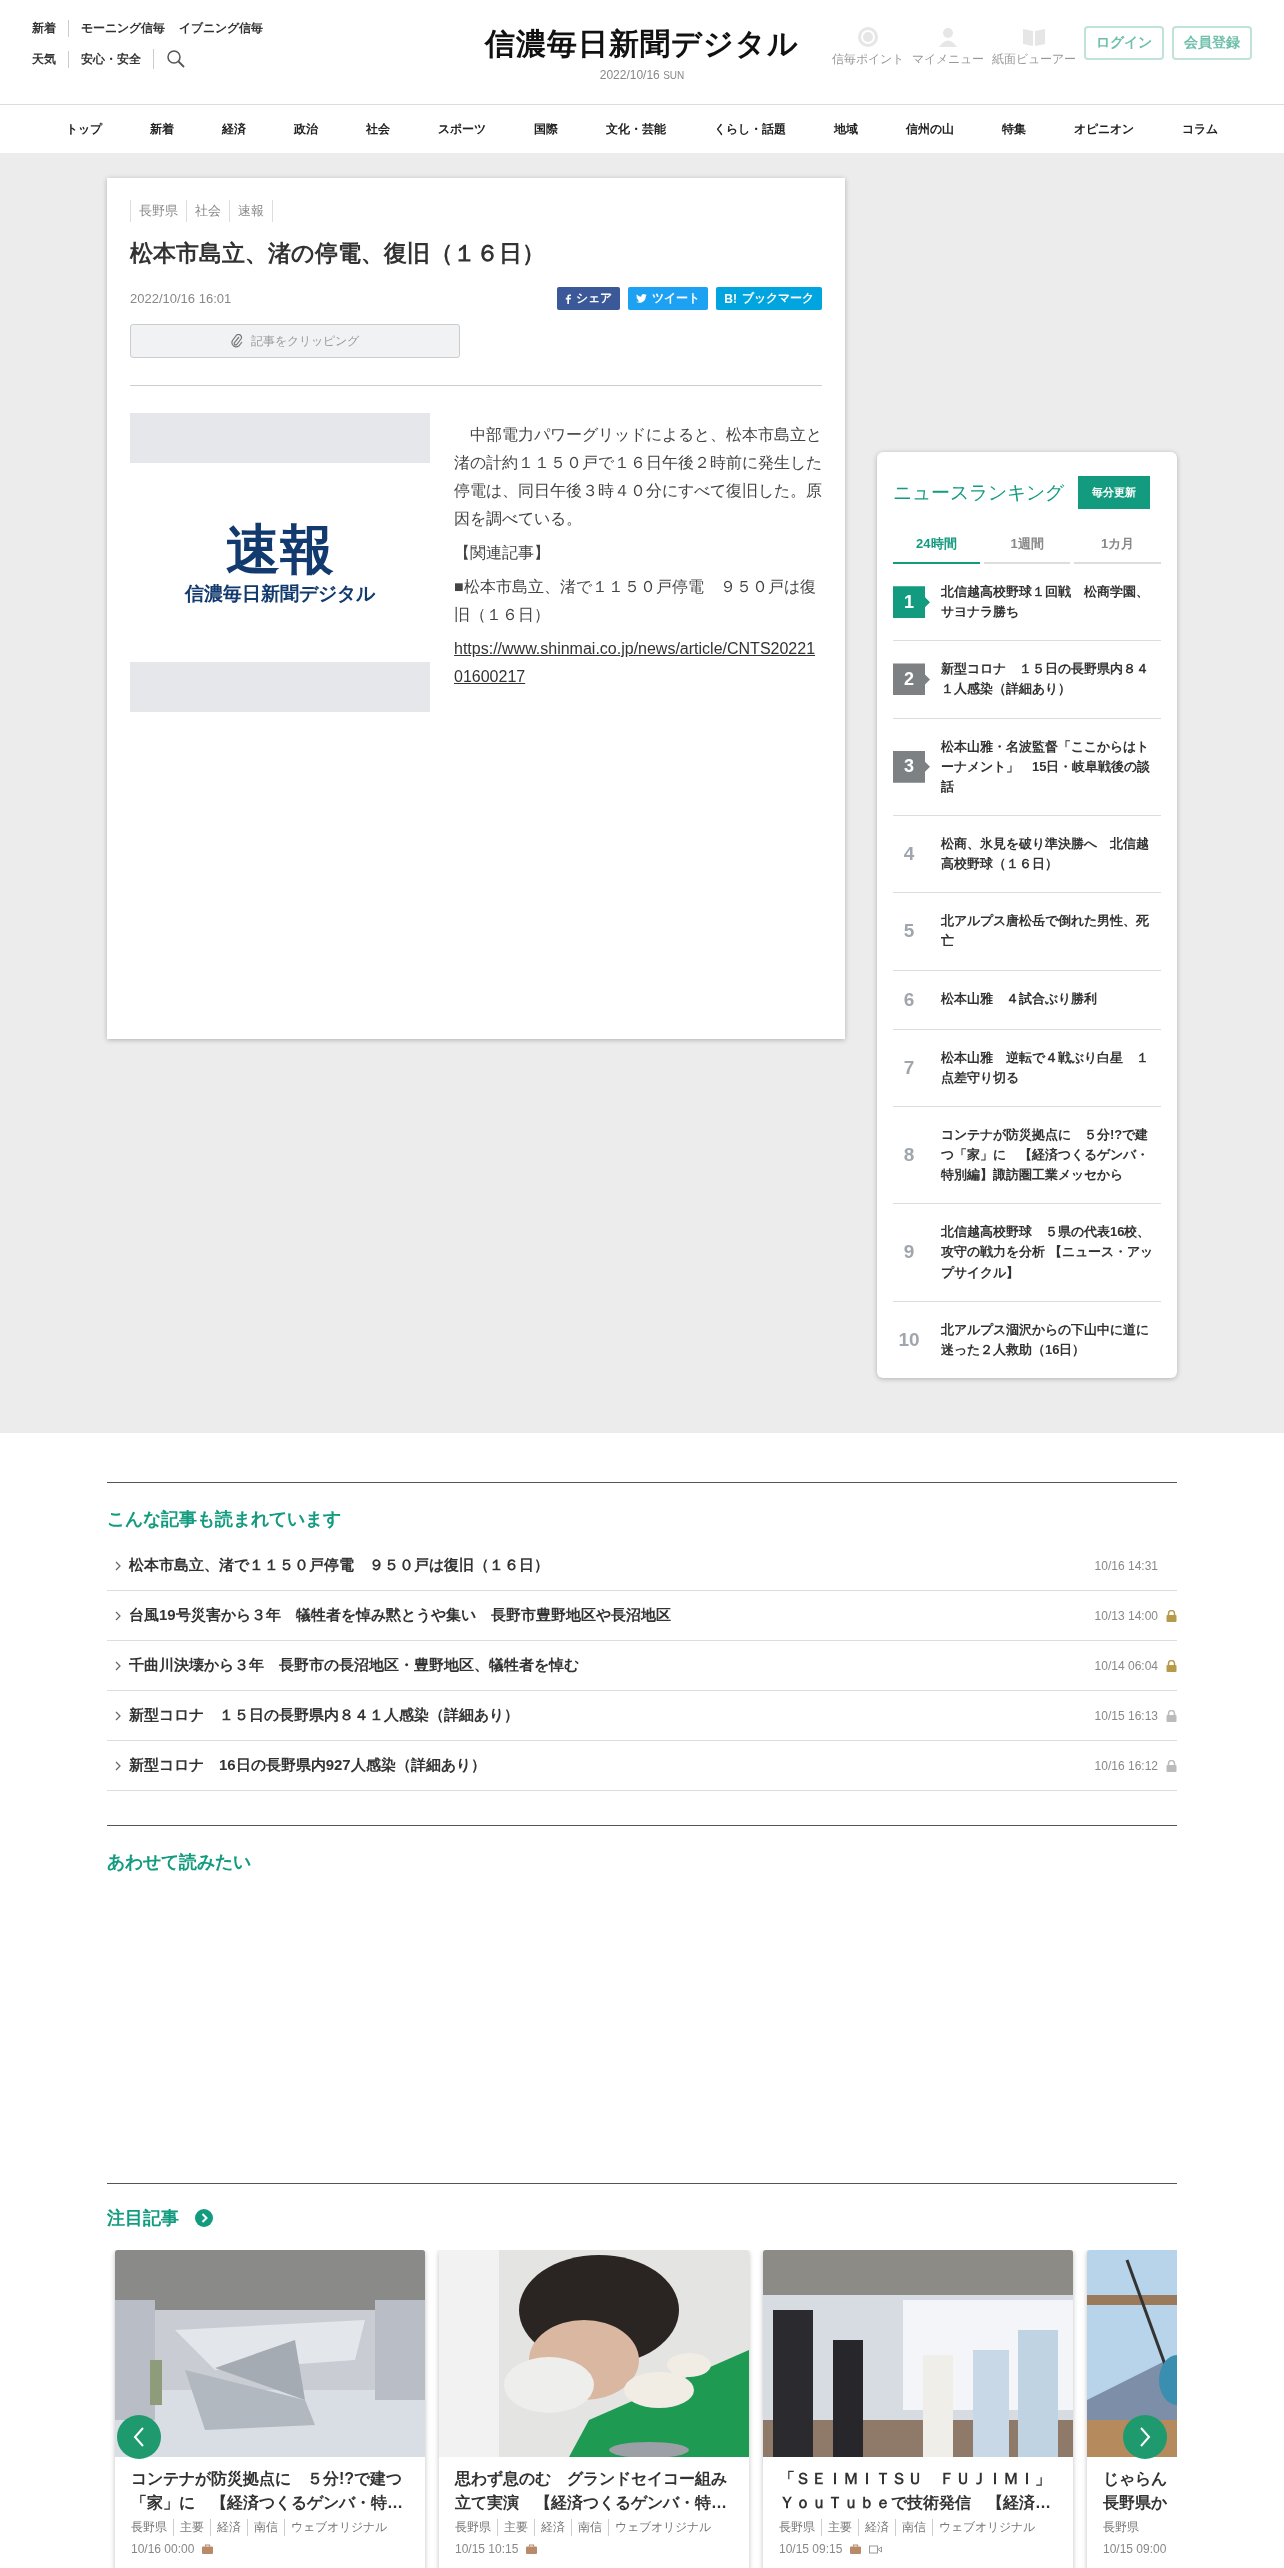 The image size is (1284, 2568). Describe the element at coordinates (163, 2549) in the screenshot. I see `card-date: 10/16 00:00` at that location.